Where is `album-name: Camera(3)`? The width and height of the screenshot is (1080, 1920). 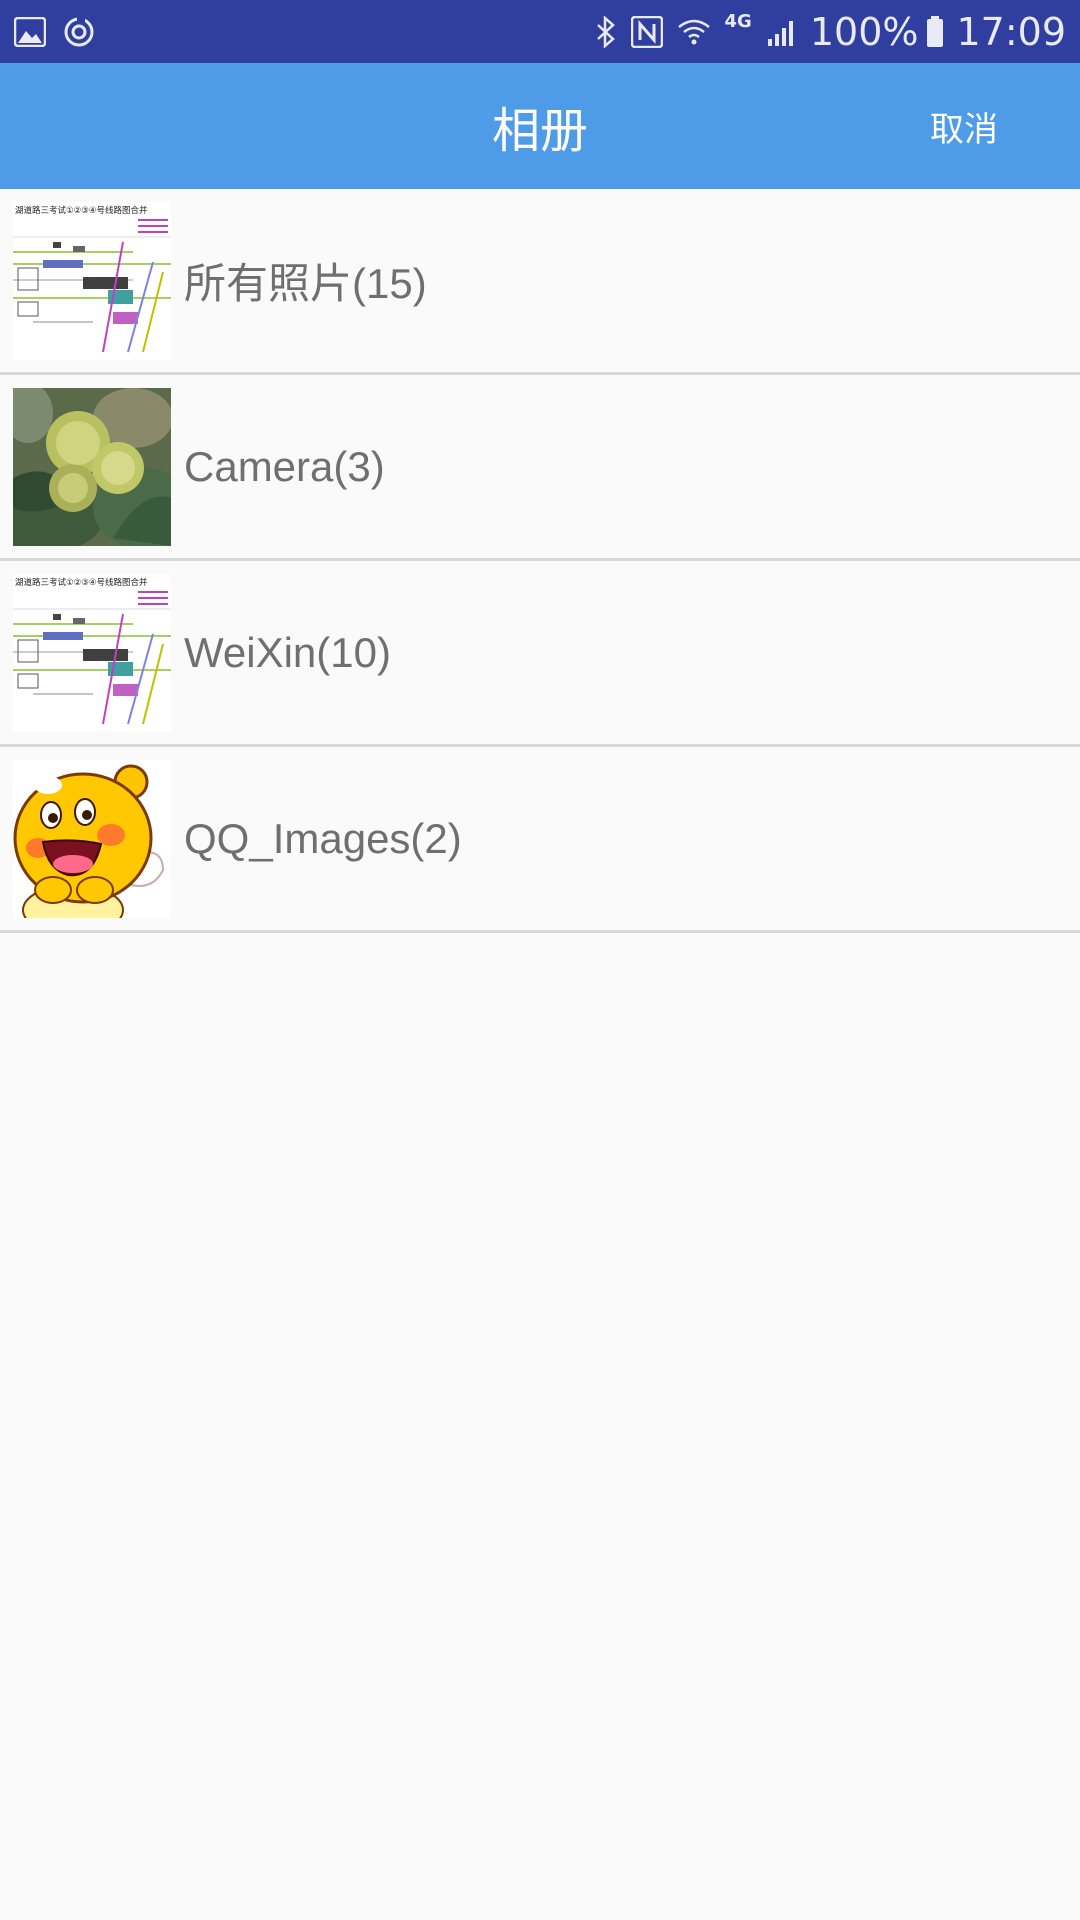 album-name: Camera(3) is located at coordinates (284, 466).